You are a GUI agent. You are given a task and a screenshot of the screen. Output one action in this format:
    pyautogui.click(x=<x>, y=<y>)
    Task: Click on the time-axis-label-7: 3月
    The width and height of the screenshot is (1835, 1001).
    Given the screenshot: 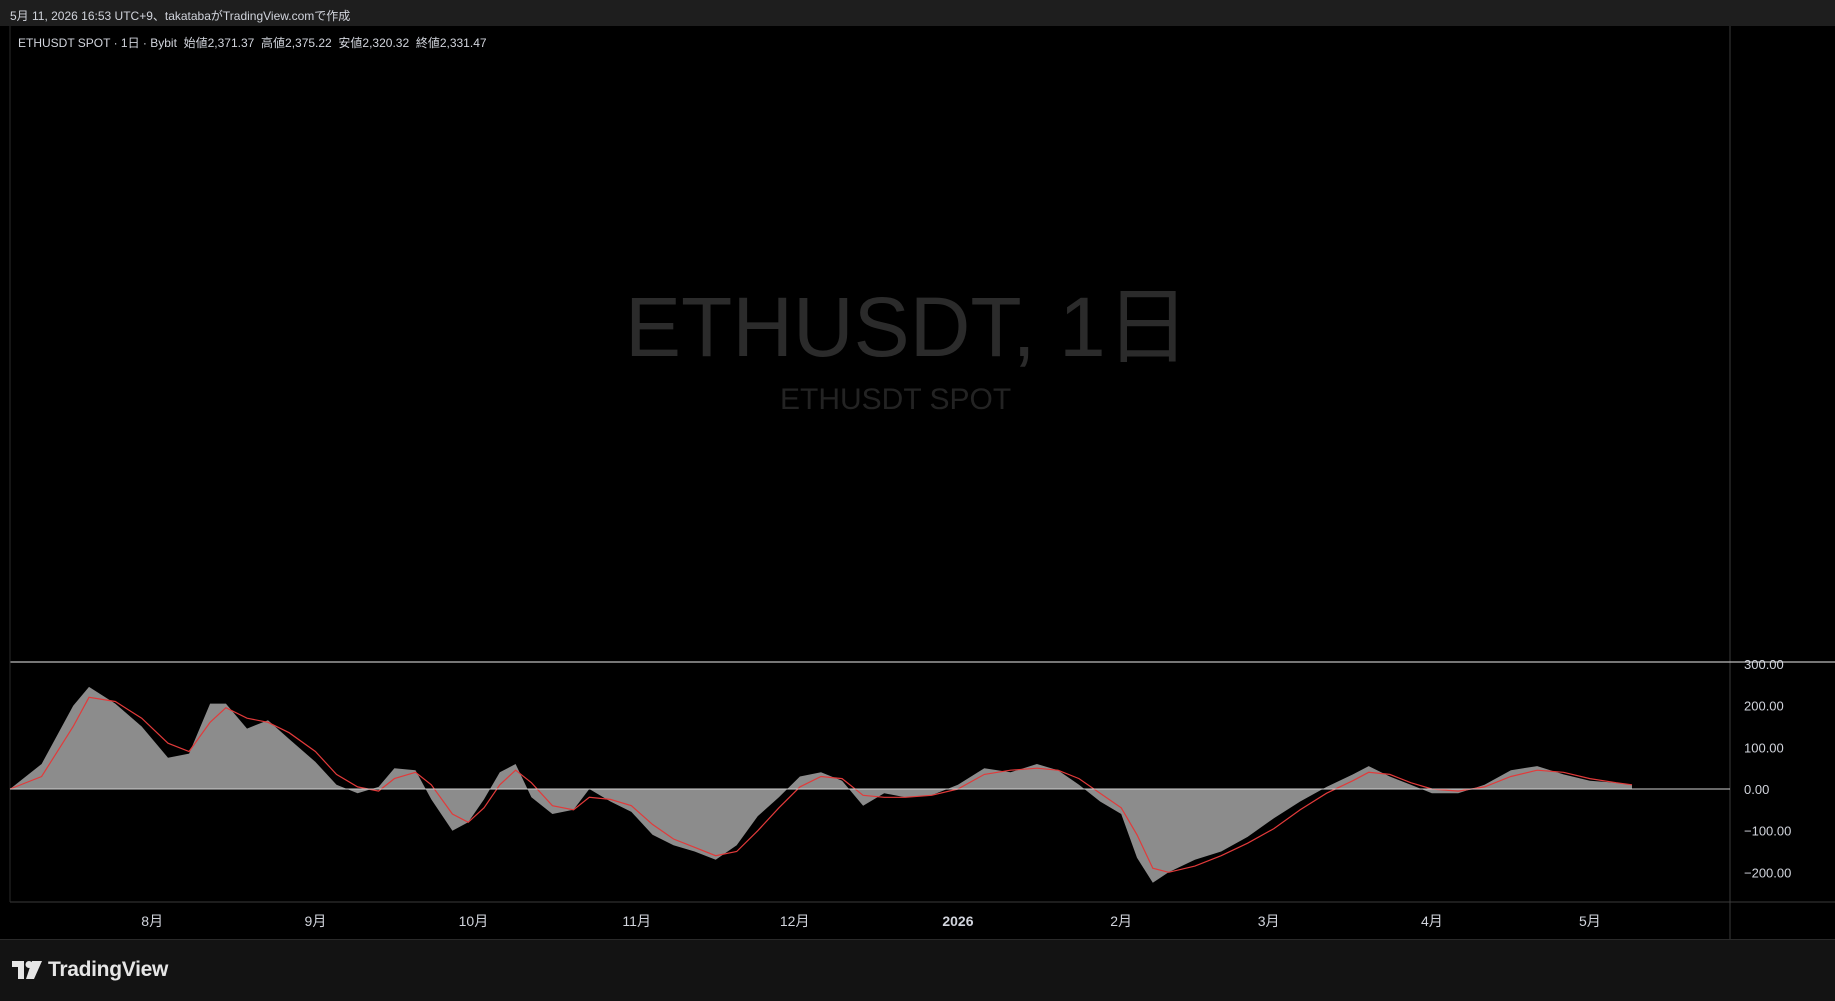 What is the action you would take?
    pyautogui.click(x=1269, y=921)
    